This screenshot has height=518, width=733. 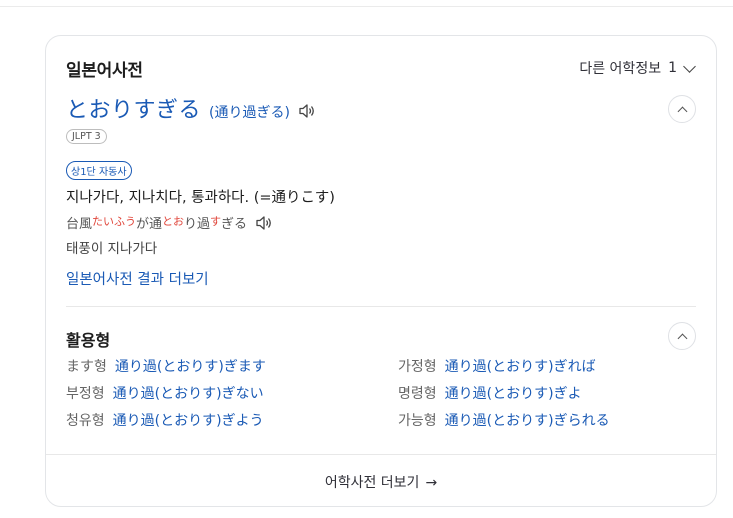 I want to click on conjugation-item: 명령형 通り過(とおりす)ぎよ, so click(x=490, y=393).